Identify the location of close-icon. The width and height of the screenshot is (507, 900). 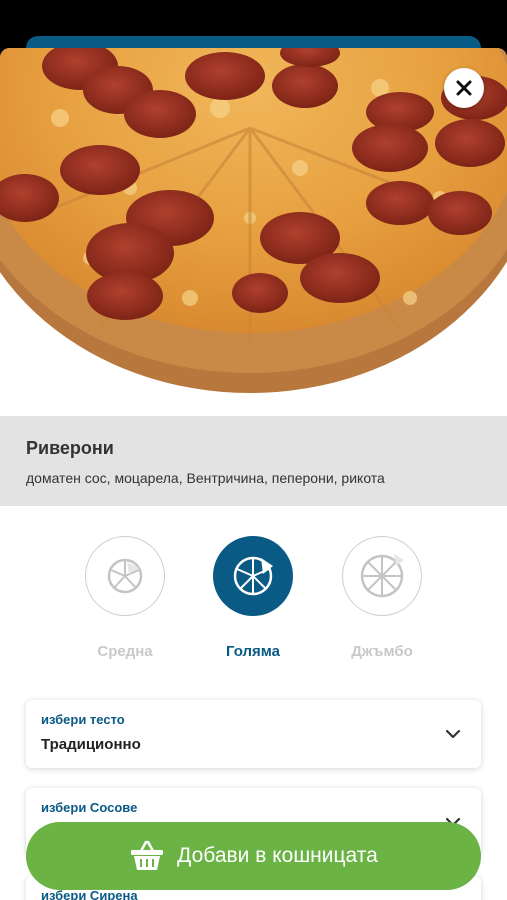
(464, 88).